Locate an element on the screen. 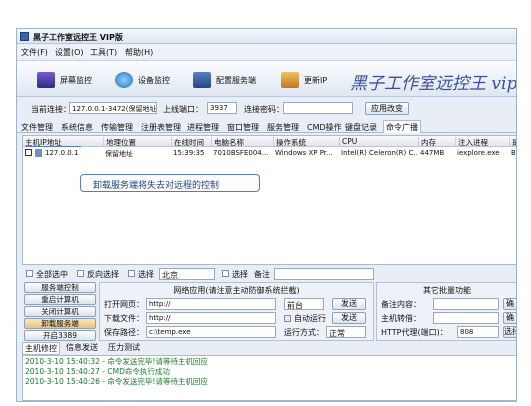 The width and height of the screenshot is (531, 406). host-confirm-button: 确 is located at coordinates (509, 318).